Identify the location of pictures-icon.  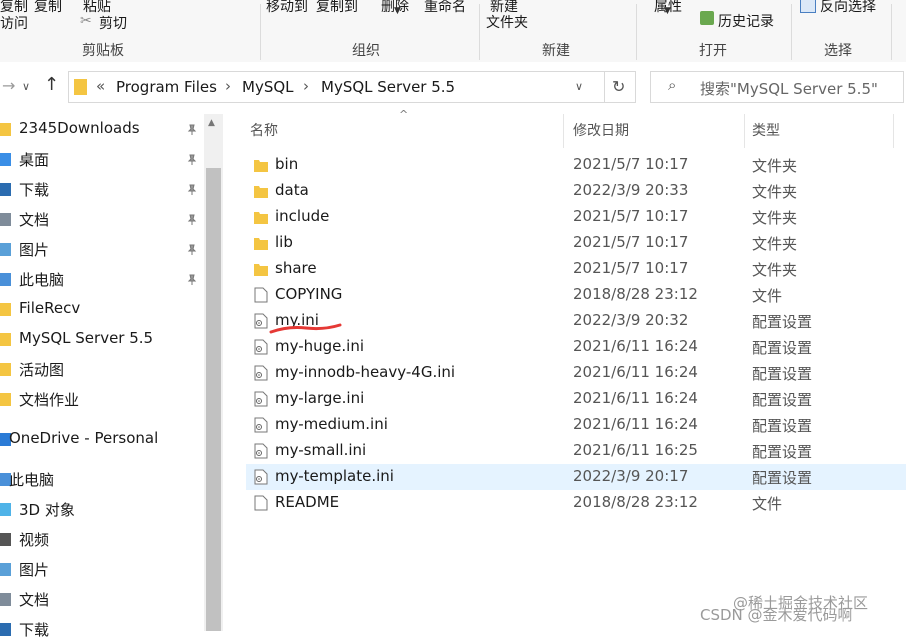
(5, 569).